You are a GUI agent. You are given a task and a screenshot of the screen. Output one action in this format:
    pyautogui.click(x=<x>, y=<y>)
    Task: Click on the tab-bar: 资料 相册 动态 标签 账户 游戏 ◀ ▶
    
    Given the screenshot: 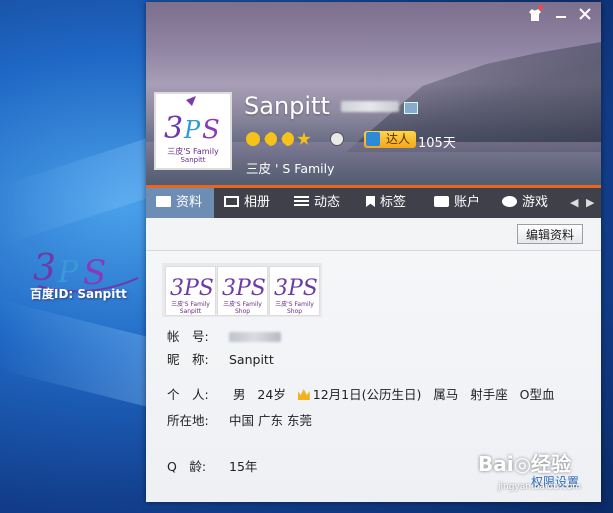 What is the action you would take?
    pyautogui.click(x=373, y=201)
    